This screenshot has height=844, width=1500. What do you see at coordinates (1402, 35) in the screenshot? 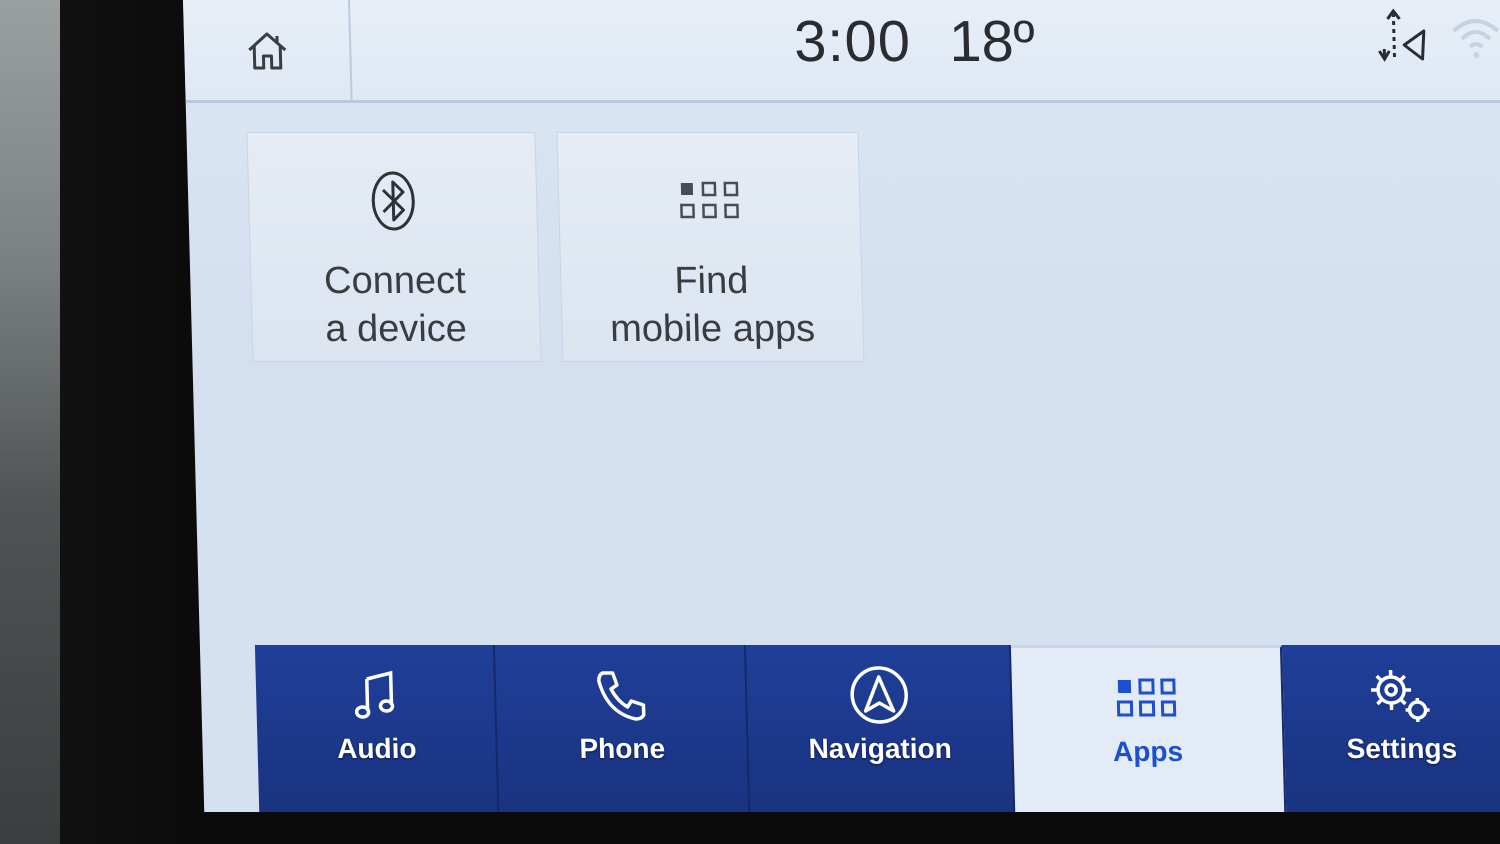
I see `phone-transfer-icon` at bounding box center [1402, 35].